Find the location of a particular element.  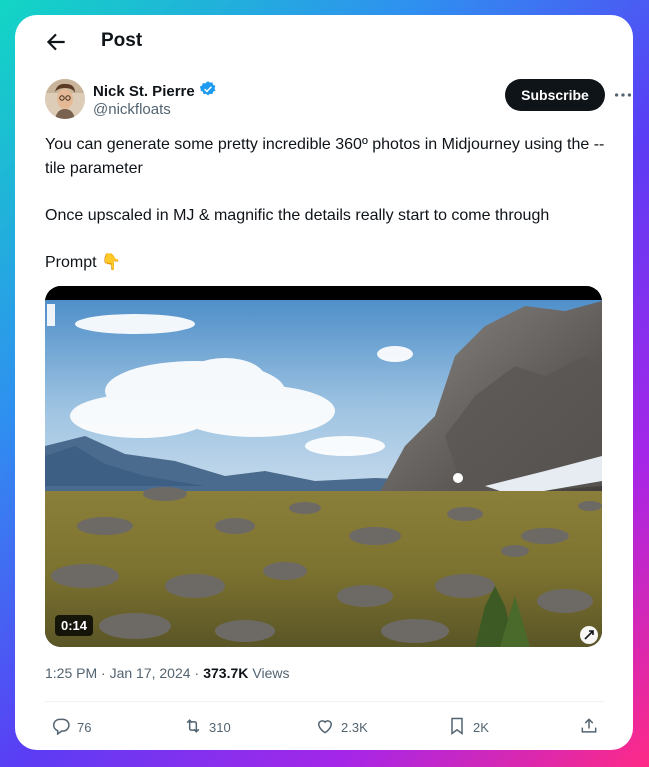

post-paragraph: Prompt 👇 is located at coordinates (83, 262).